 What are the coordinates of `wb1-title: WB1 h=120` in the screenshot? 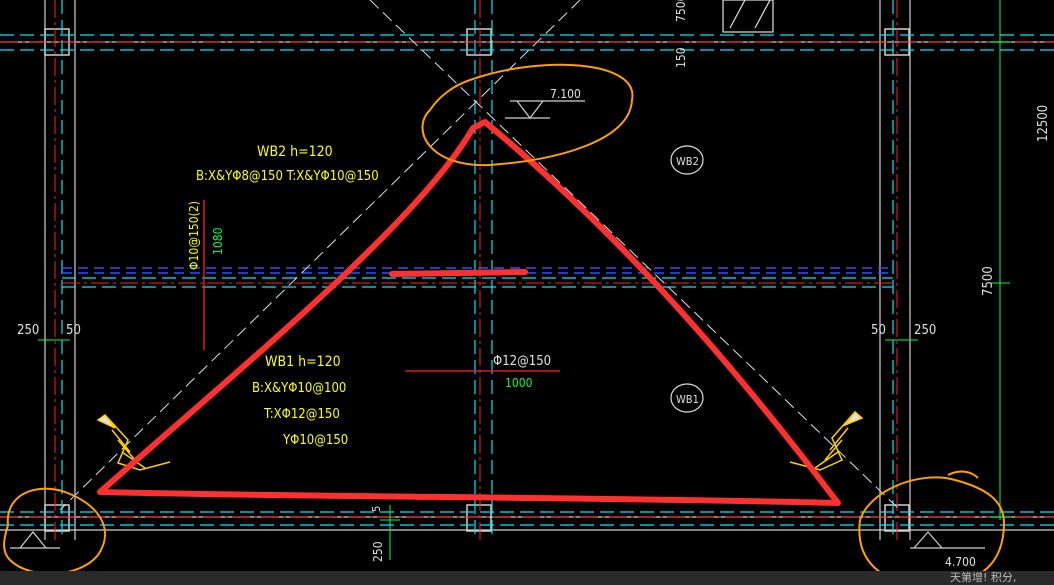 It's located at (303, 362).